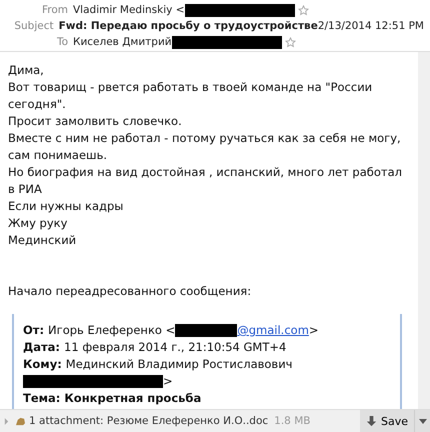 The width and height of the screenshot is (430, 432). What do you see at coordinates (292, 421) in the screenshot?
I see `attachment-size: 1.8 MB` at bounding box center [292, 421].